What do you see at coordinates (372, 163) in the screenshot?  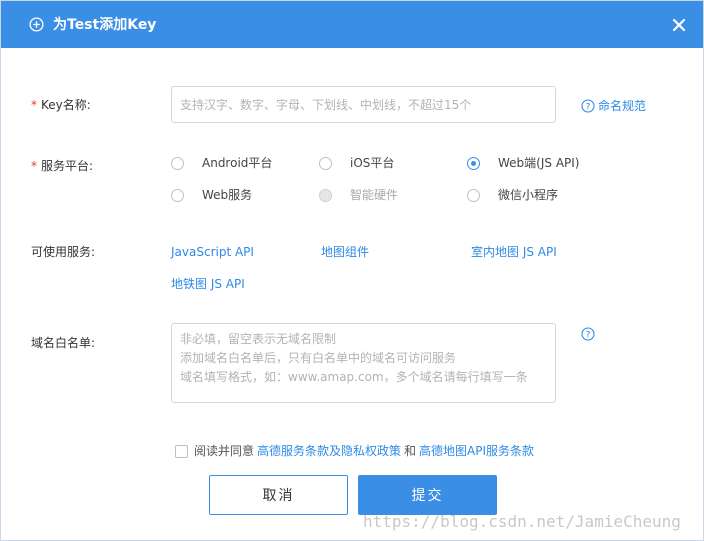 I see `radio-label: iOS平台` at bounding box center [372, 163].